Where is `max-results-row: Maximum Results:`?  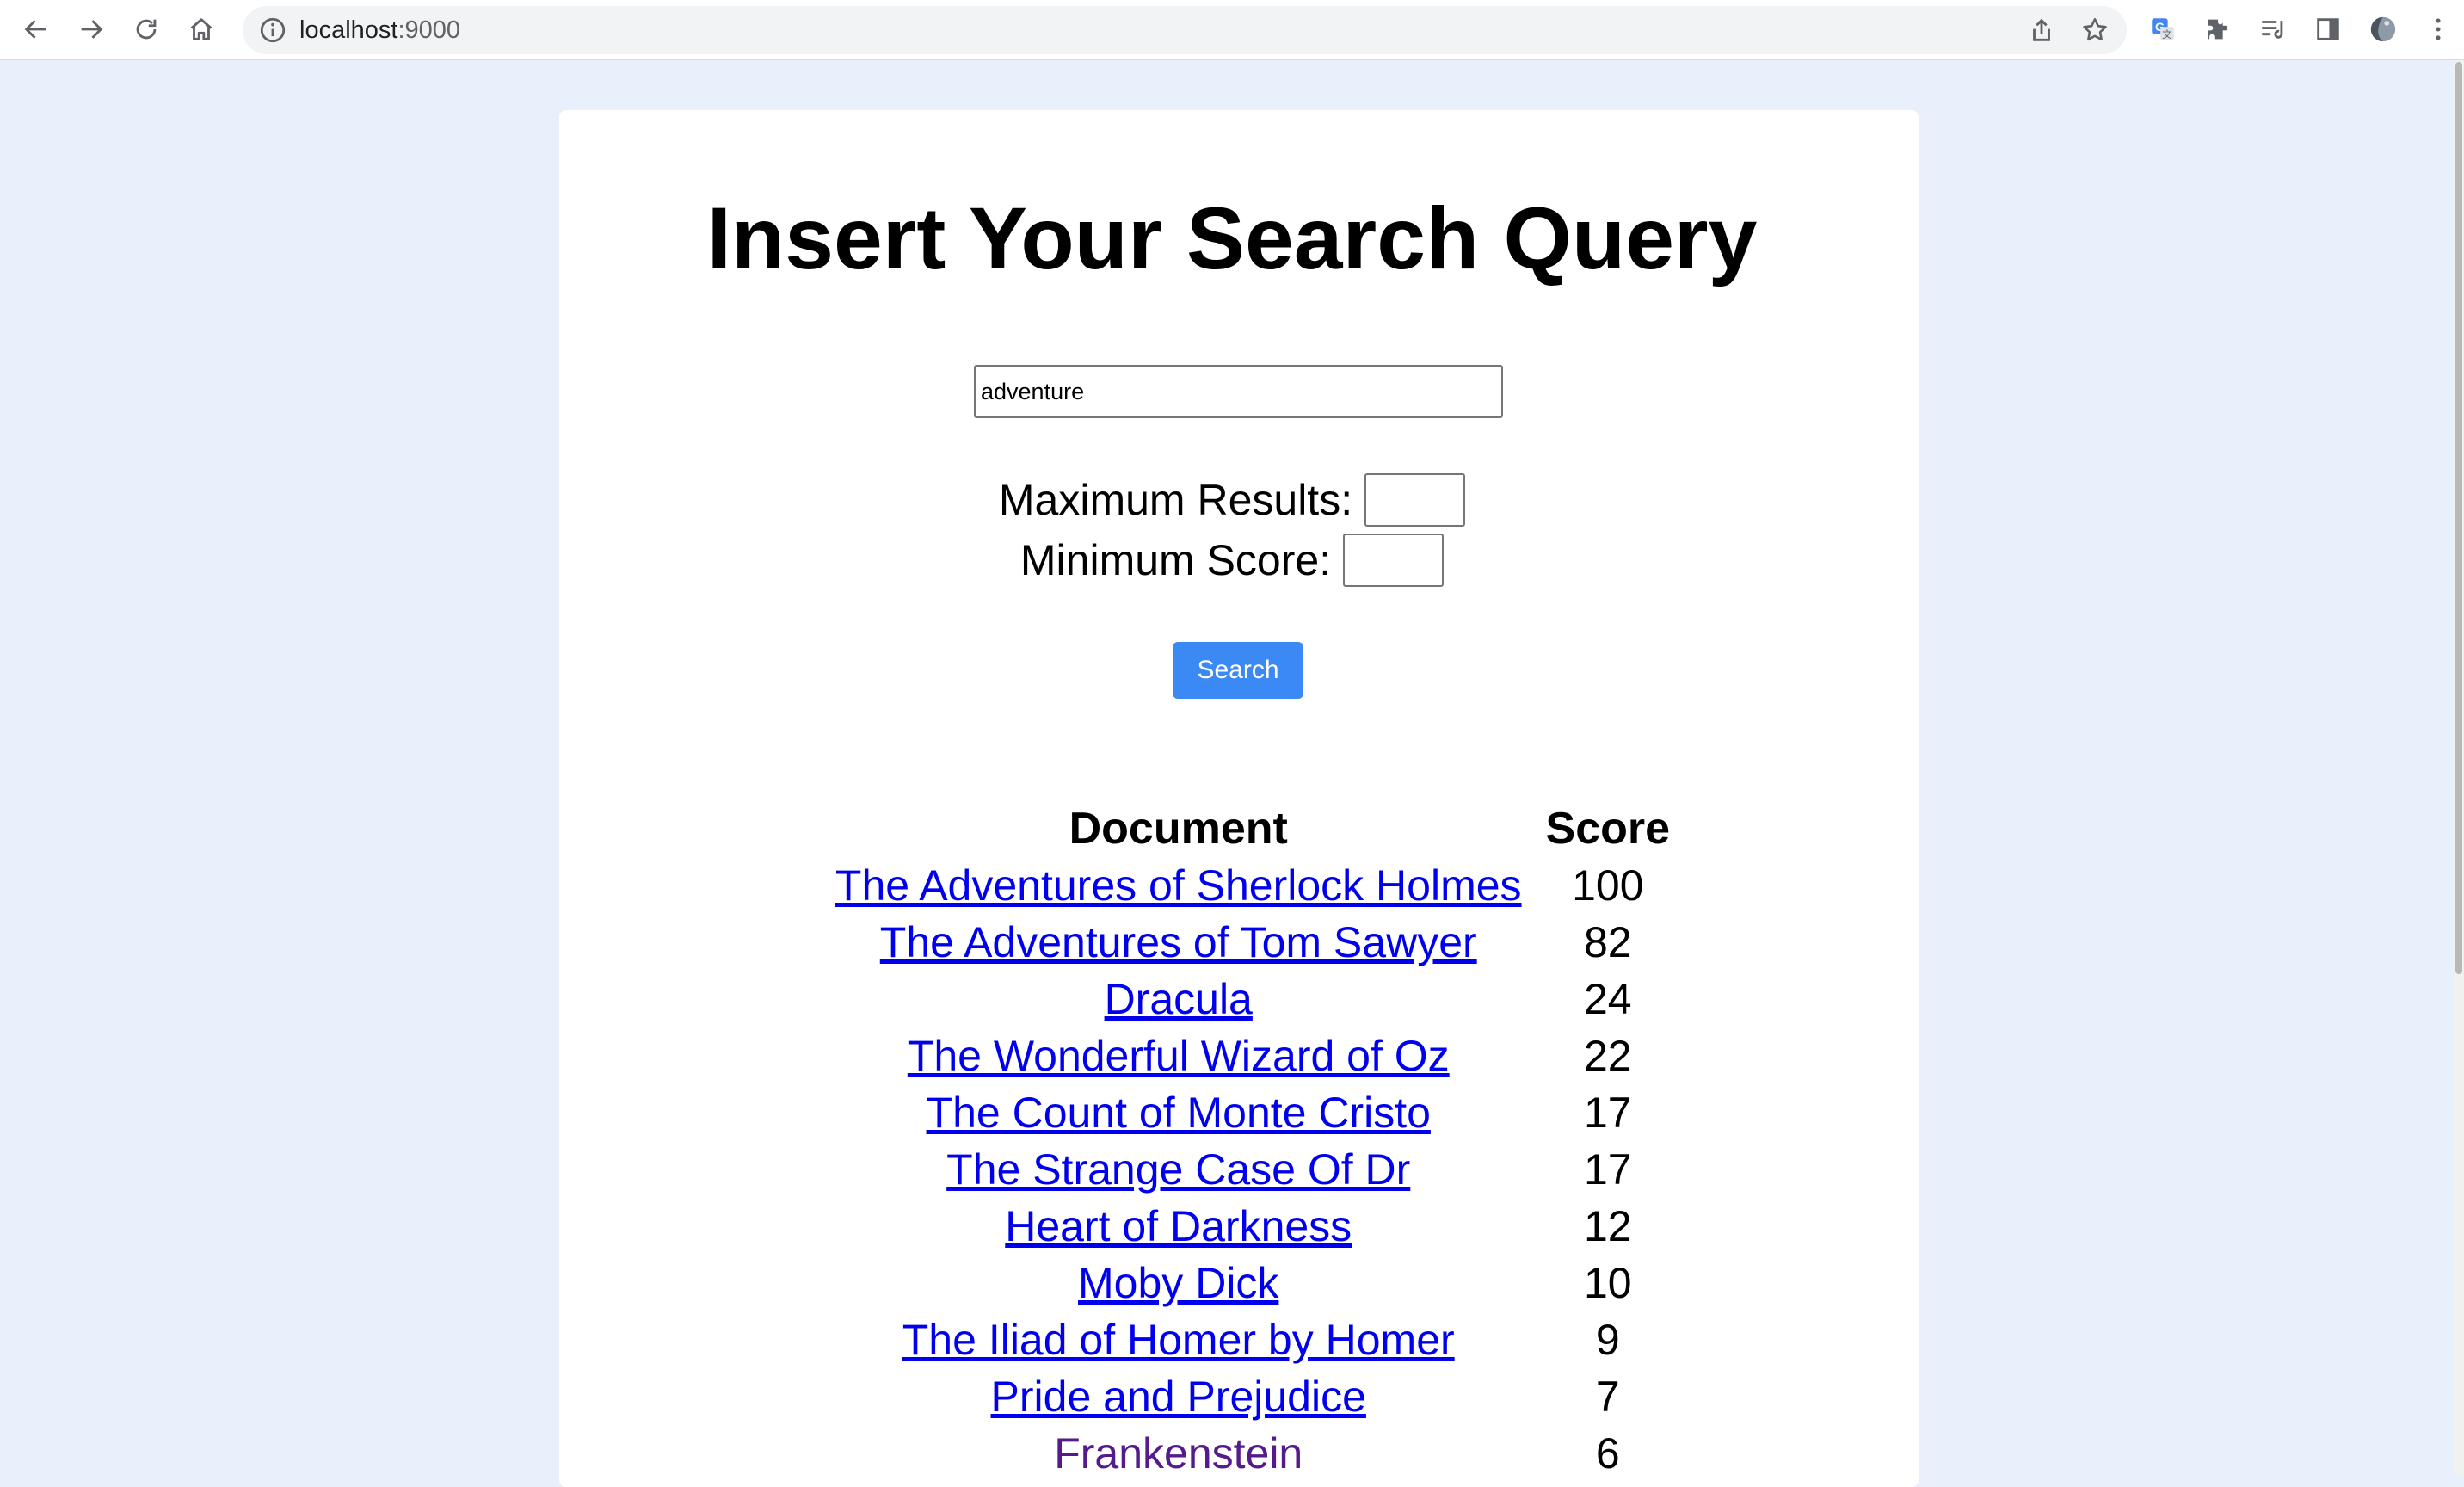
max-results-row: Maximum Results: is located at coordinates (1232, 500).